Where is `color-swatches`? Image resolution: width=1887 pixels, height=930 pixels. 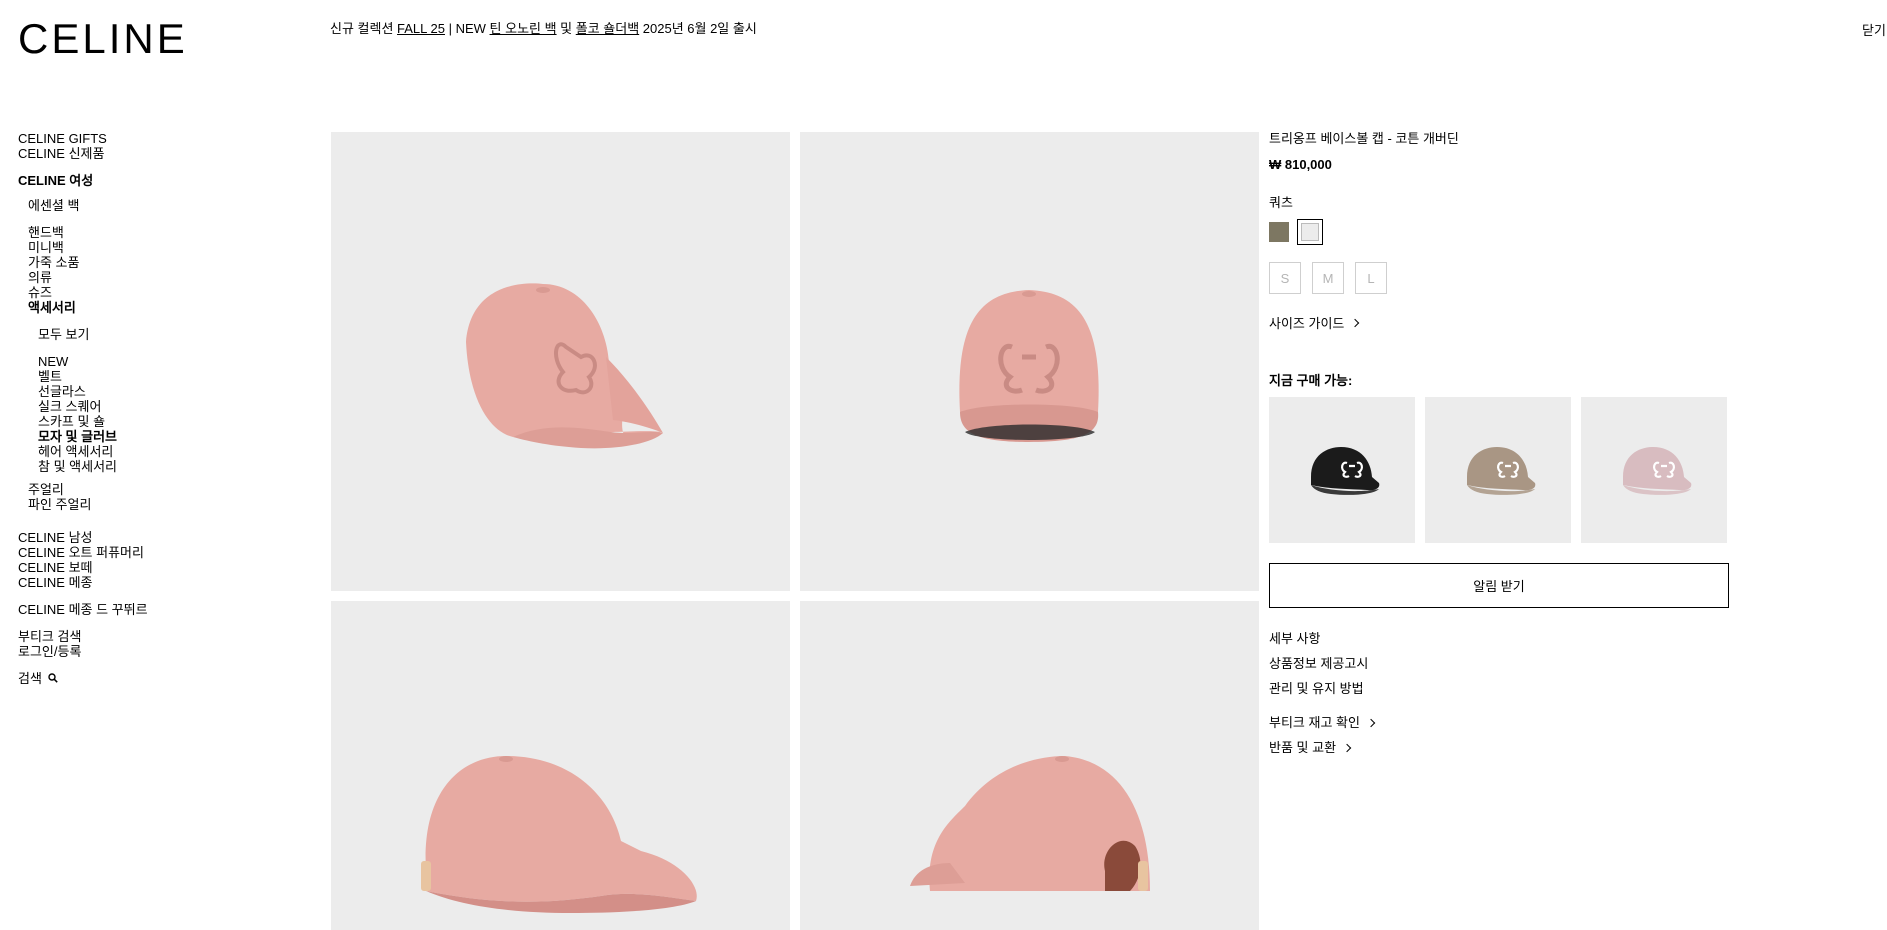 color-swatches is located at coordinates (1499, 232).